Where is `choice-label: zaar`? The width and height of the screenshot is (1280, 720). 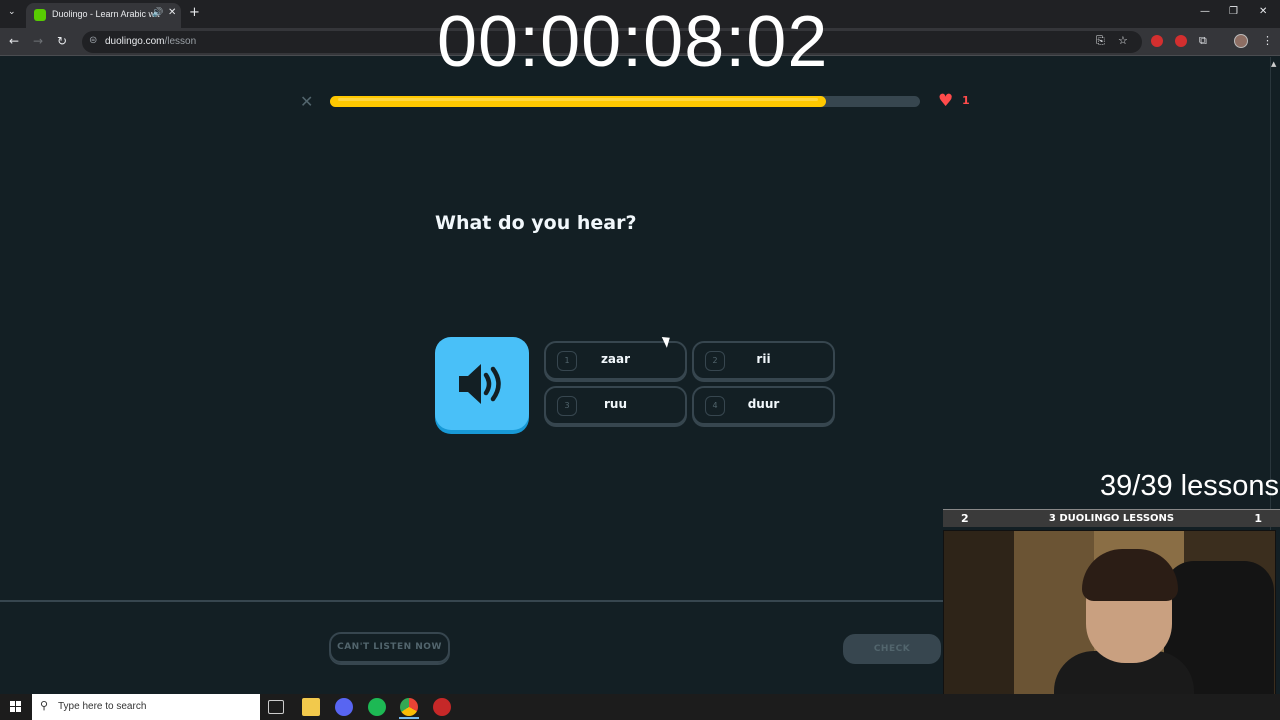 choice-label: zaar is located at coordinates (615, 359).